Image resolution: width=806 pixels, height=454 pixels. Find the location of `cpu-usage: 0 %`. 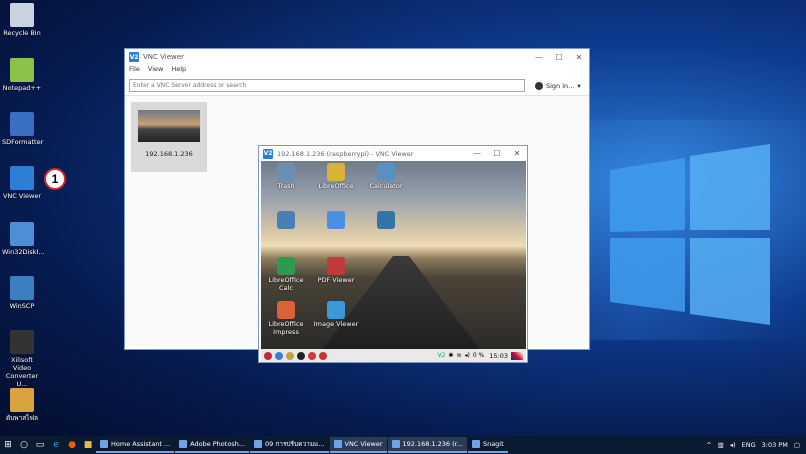

cpu-usage: 0 % is located at coordinates (478, 355).